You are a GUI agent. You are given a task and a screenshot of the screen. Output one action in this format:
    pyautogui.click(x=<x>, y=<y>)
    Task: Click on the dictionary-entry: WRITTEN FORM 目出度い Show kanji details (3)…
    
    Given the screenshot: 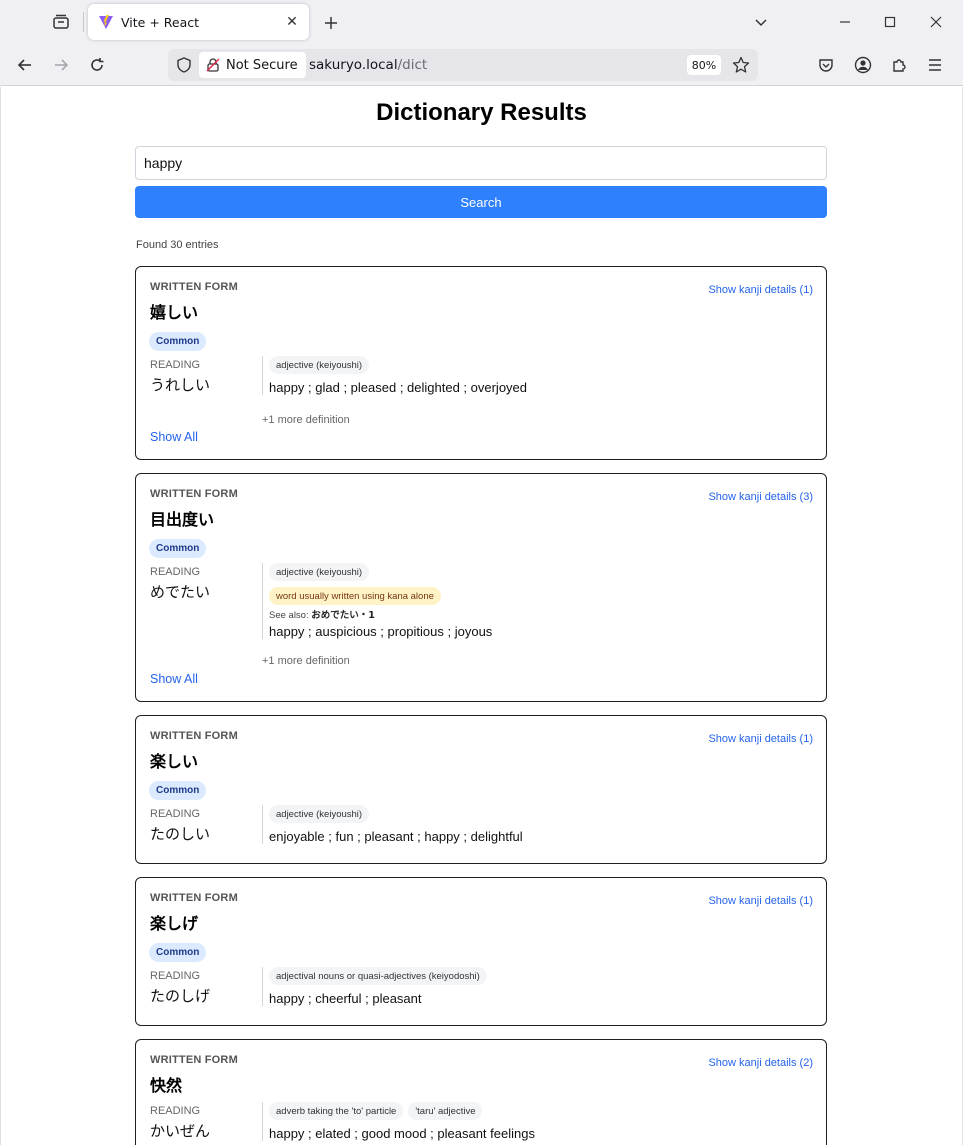 What is the action you would take?
    pyautogui.click(x=481, y=587)
    